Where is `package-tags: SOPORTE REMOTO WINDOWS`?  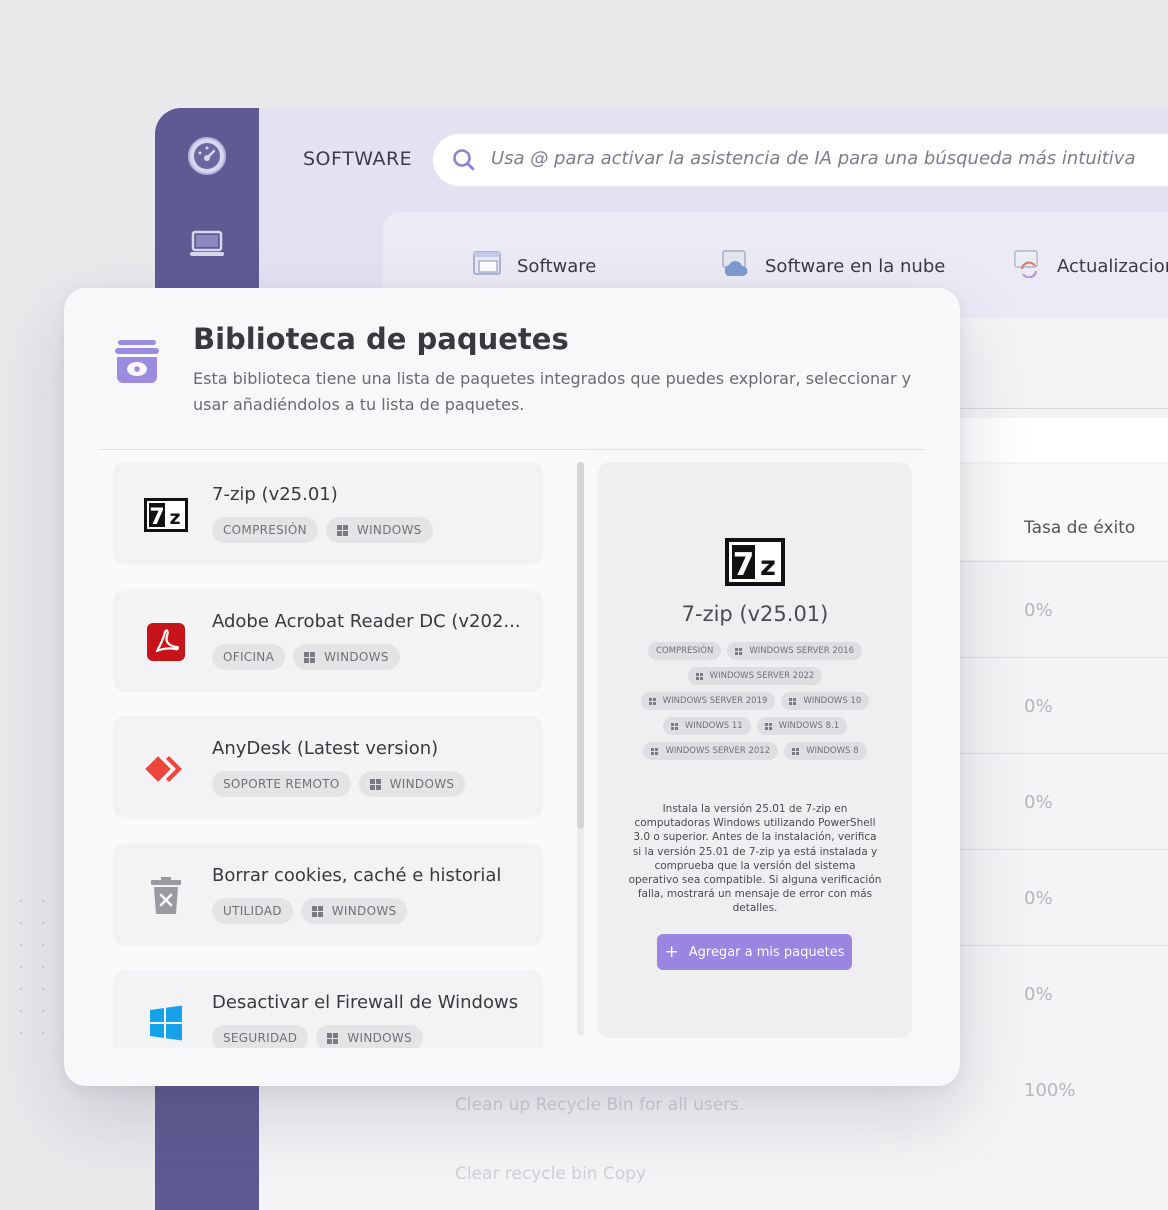
package-tags: SOPORTE REMOTO WINDOWS is located at coordinates (339, 784).